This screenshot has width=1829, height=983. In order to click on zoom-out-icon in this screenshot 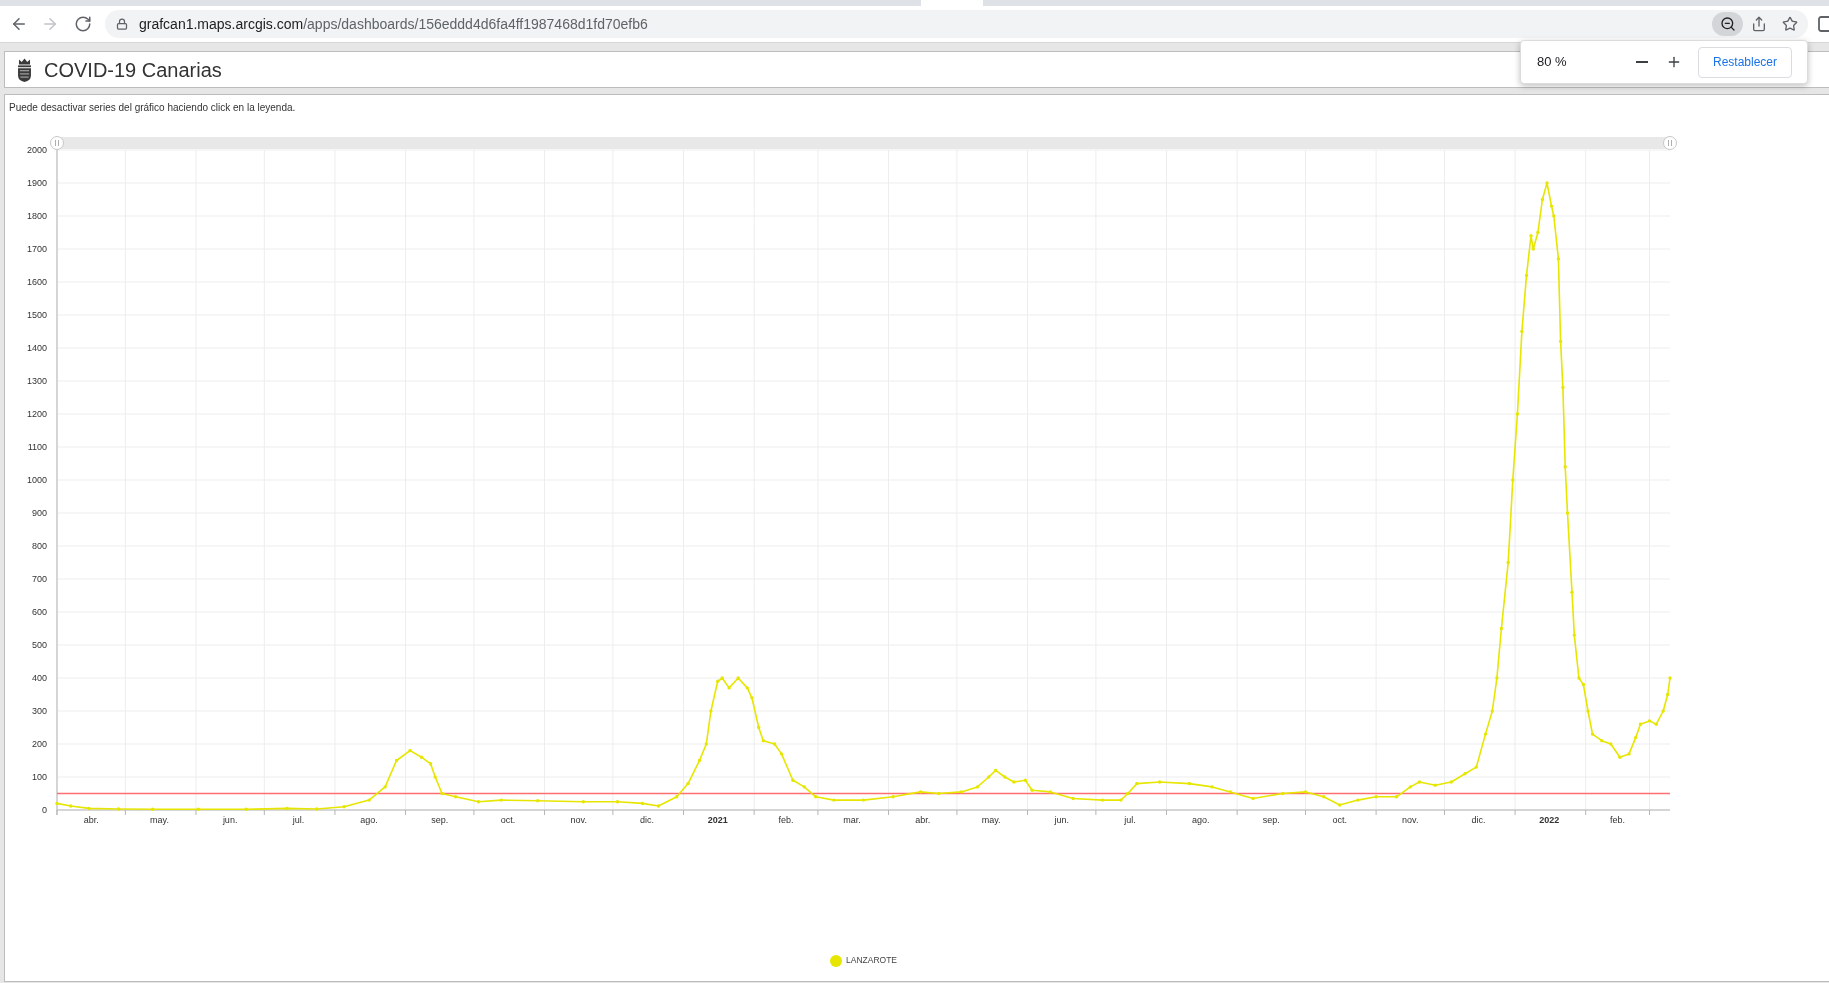, I will do `click(1727, 24)`.